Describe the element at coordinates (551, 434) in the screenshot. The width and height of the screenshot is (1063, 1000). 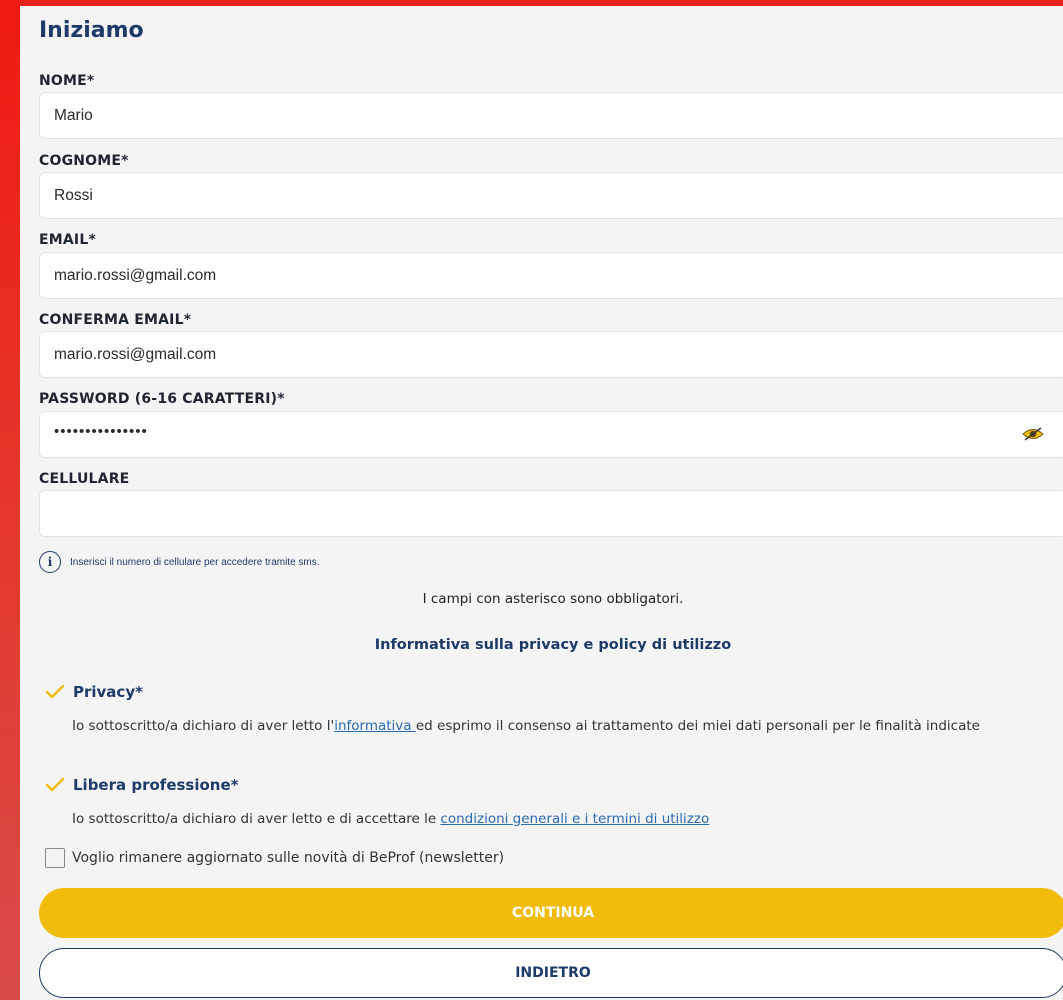
I see `password-input: •••••••••••••••` at that location.